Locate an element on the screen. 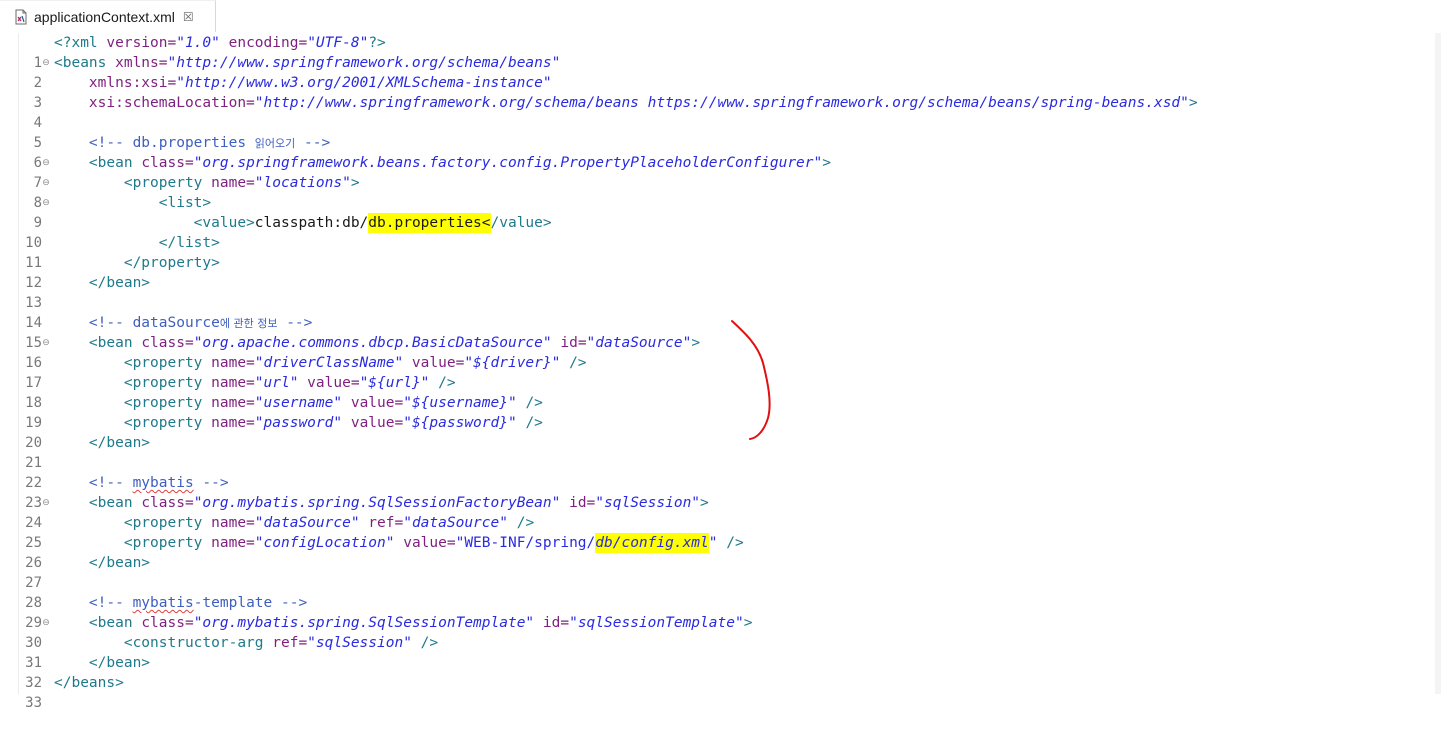 The image size is (1441, 753). code-line-32: 32 </bean> is located at coordinates (715, 672).